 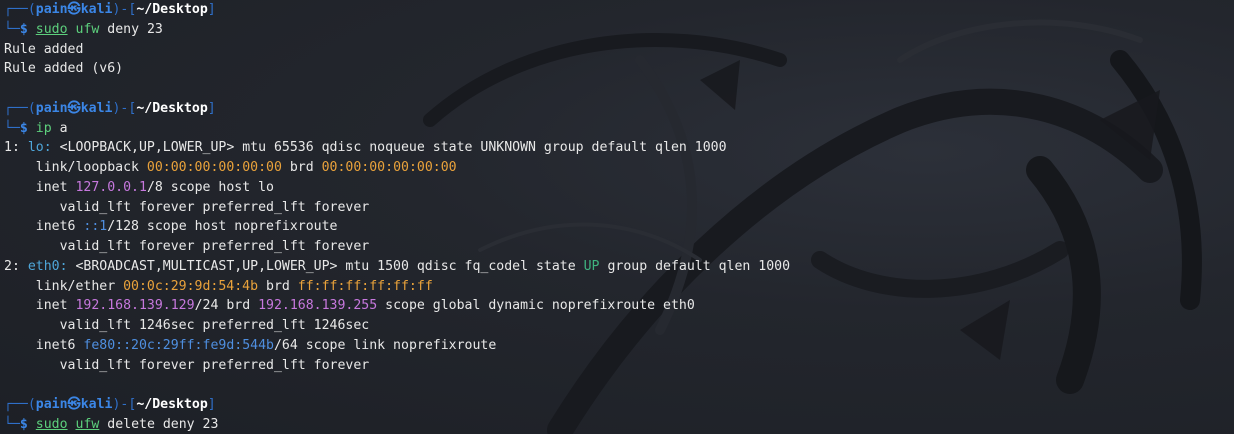 I want to click on inet6-line: inet6 ::1/128 scope host noprefixroute, so click(x=619, y=227).